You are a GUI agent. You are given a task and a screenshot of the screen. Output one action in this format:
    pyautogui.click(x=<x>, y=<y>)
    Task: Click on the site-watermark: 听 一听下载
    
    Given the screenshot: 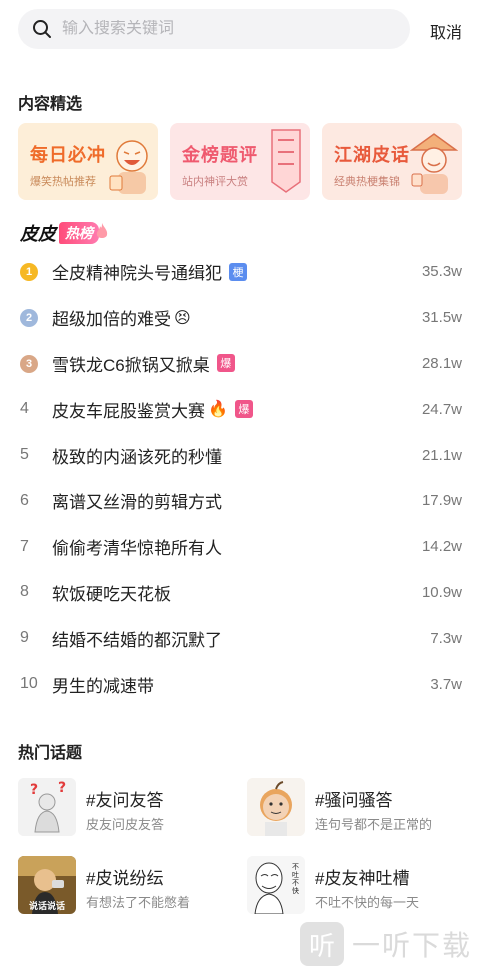 What is the action you would take?
    pyautogui.click(x=385, y=944)
    